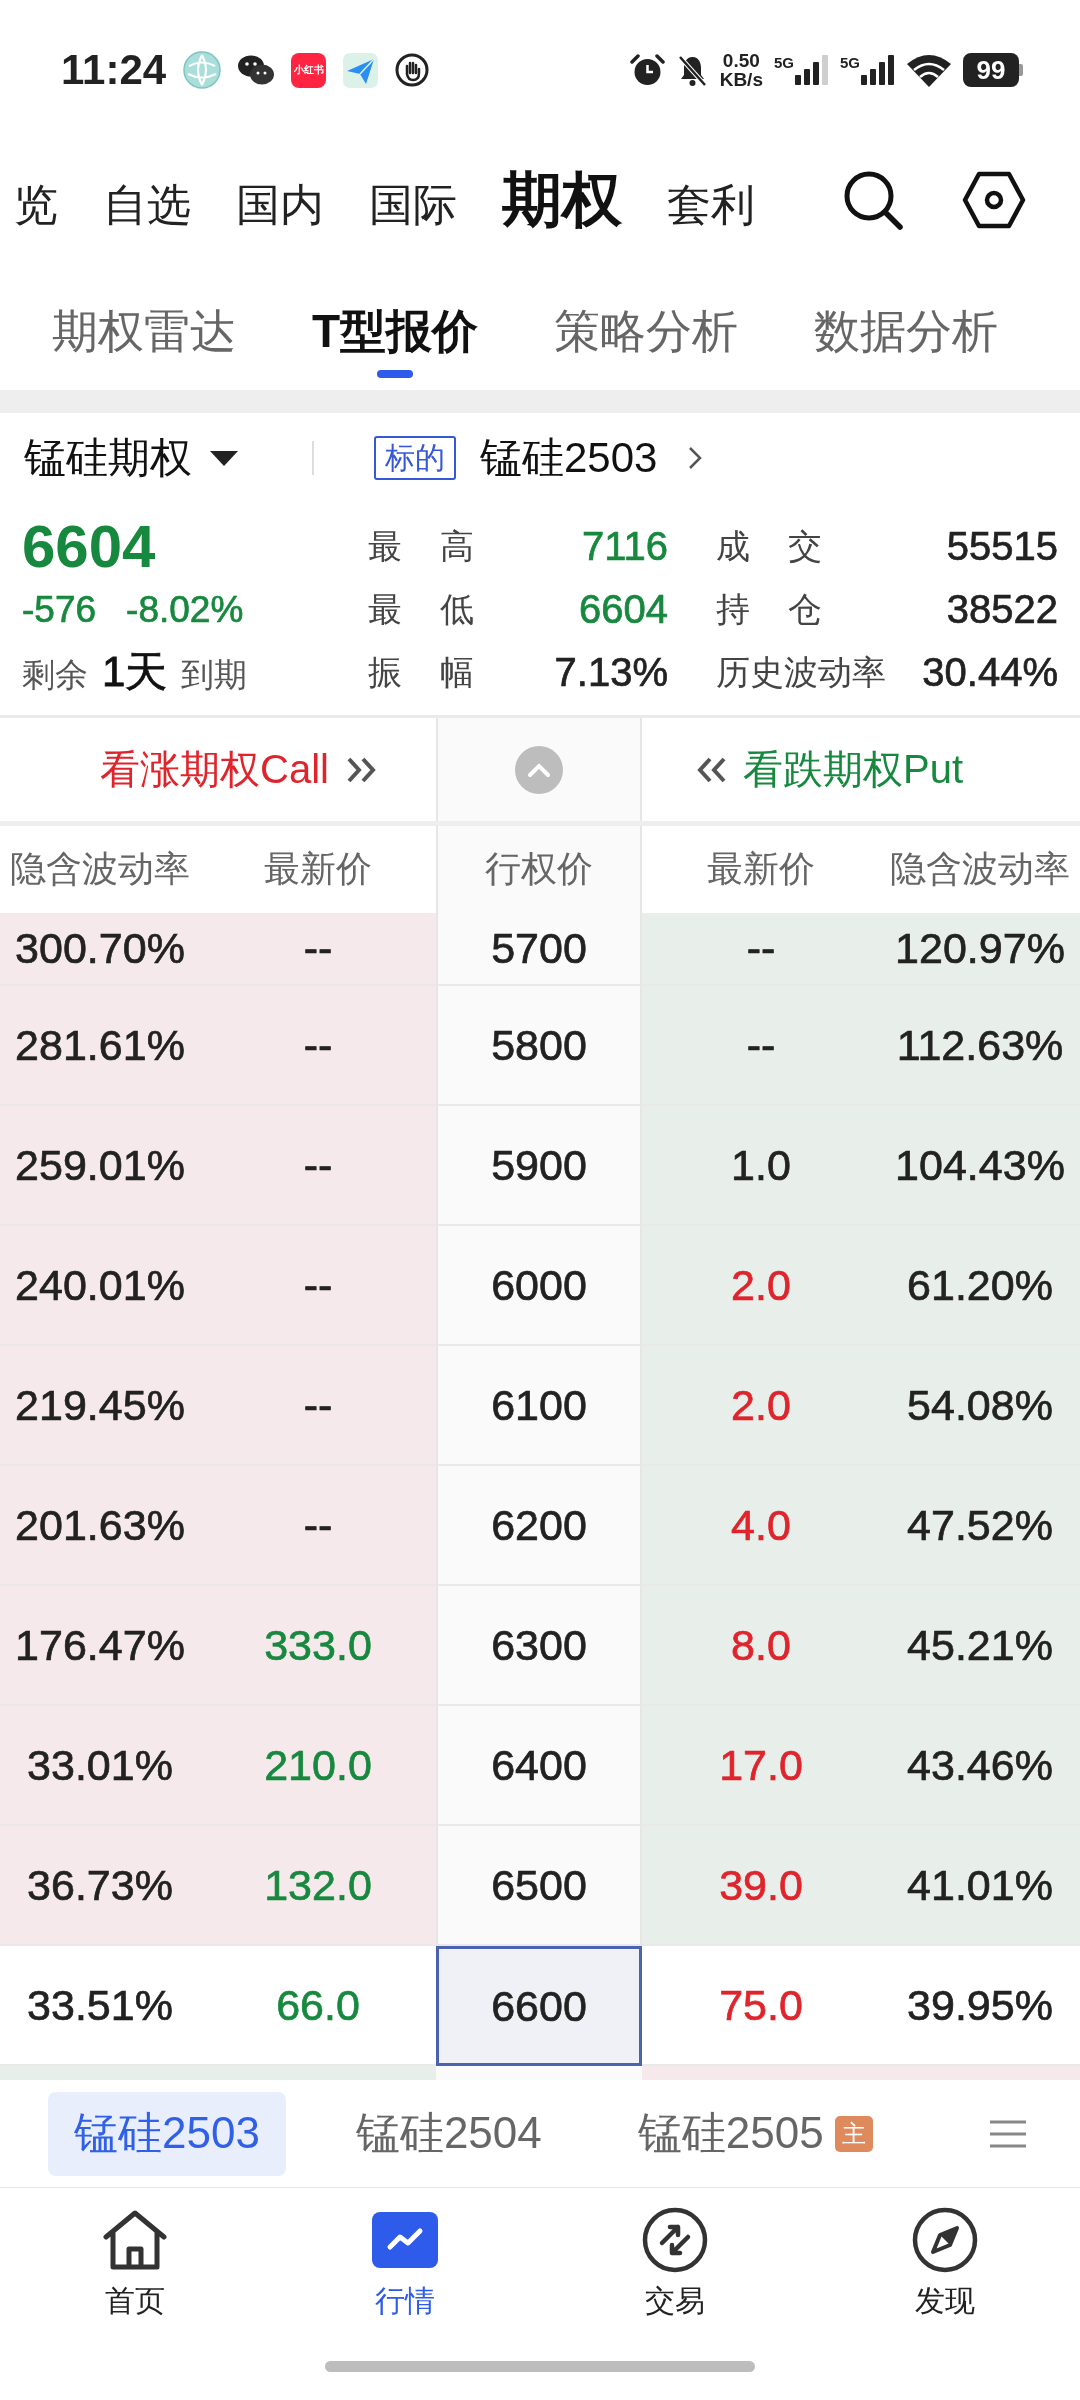 The height and width of the screenshot is (2400, 1080). I want to click on call-iv-cell: 281.61%, so click(100, 1046).